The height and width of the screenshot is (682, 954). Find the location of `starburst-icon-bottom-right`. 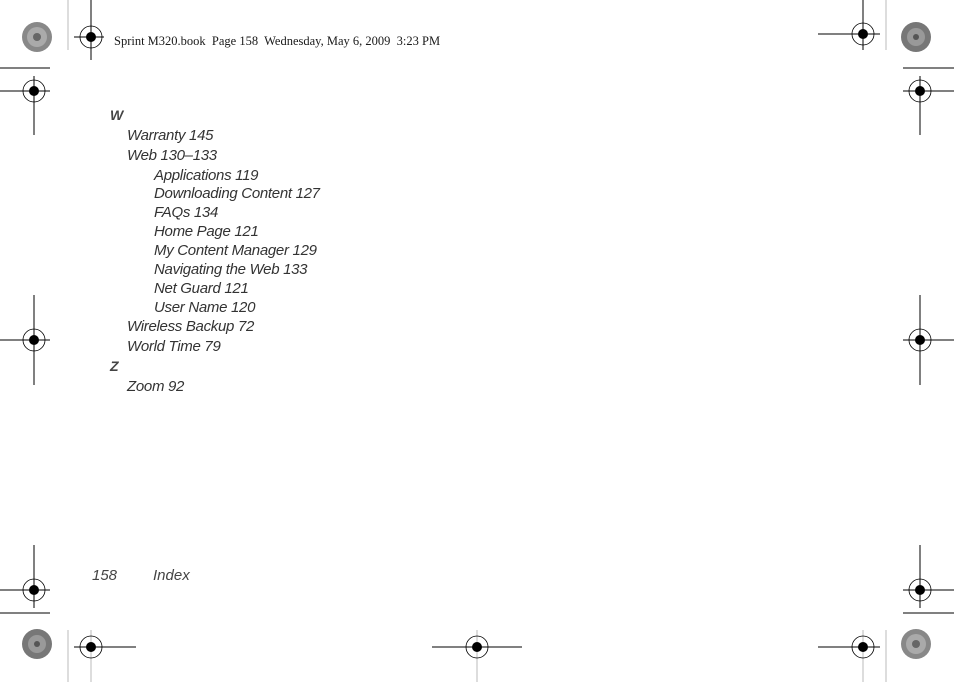

starburst-icon-bottom-right is located at coordinates (916, 644).